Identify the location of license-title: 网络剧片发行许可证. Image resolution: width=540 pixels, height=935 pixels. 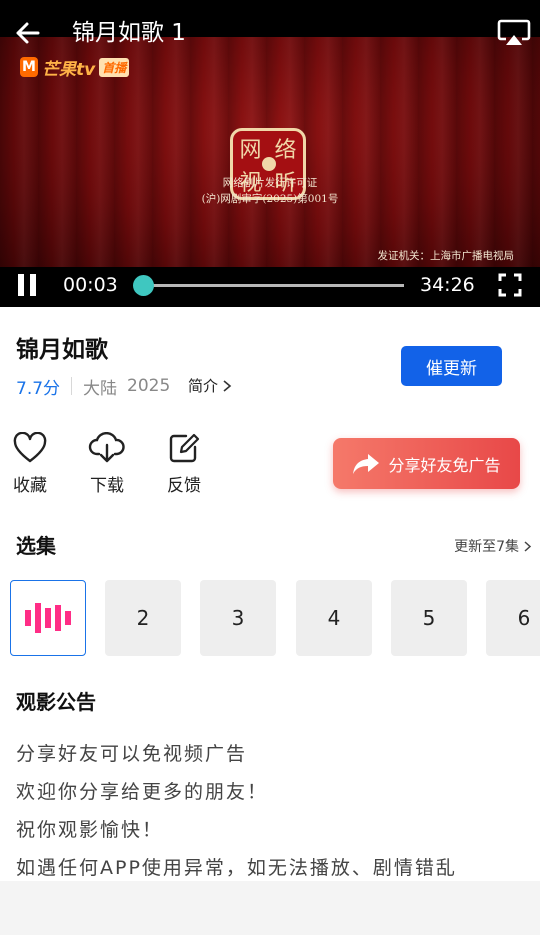
(270, 183).